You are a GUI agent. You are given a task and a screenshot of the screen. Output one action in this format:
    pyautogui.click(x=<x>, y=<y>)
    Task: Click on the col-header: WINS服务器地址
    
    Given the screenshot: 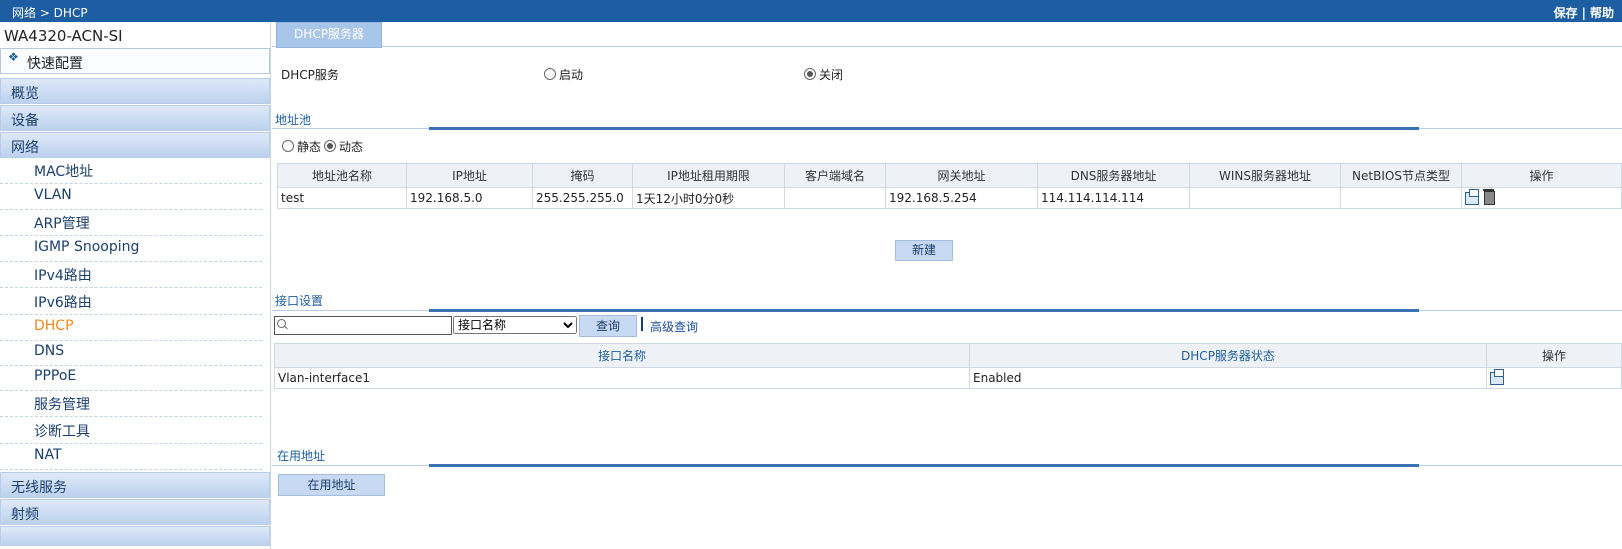 What is the action you would take?
    pyautogui.click(x=1265, y=175)
    